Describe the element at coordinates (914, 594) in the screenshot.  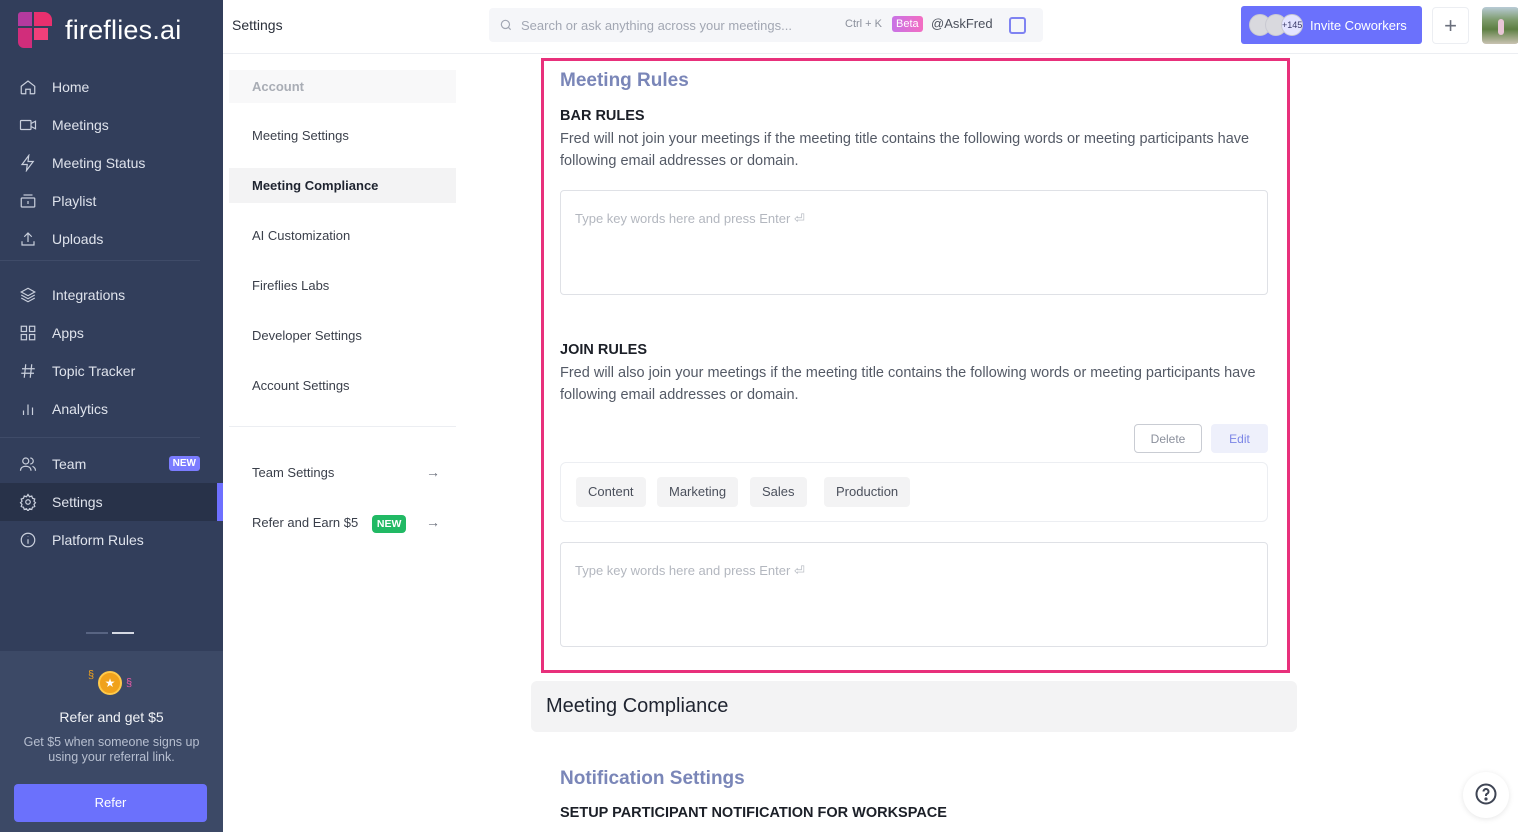
I see `join-rules-keyword-input` at that location.